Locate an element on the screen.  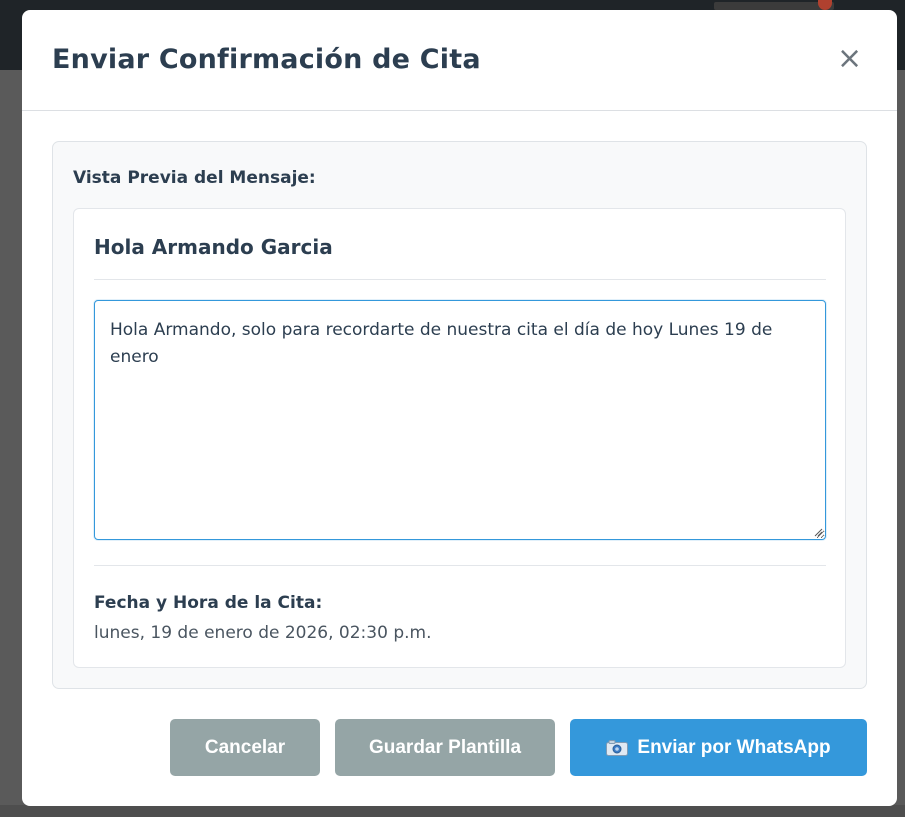
close-button: × is located at coordinates (850, 58).